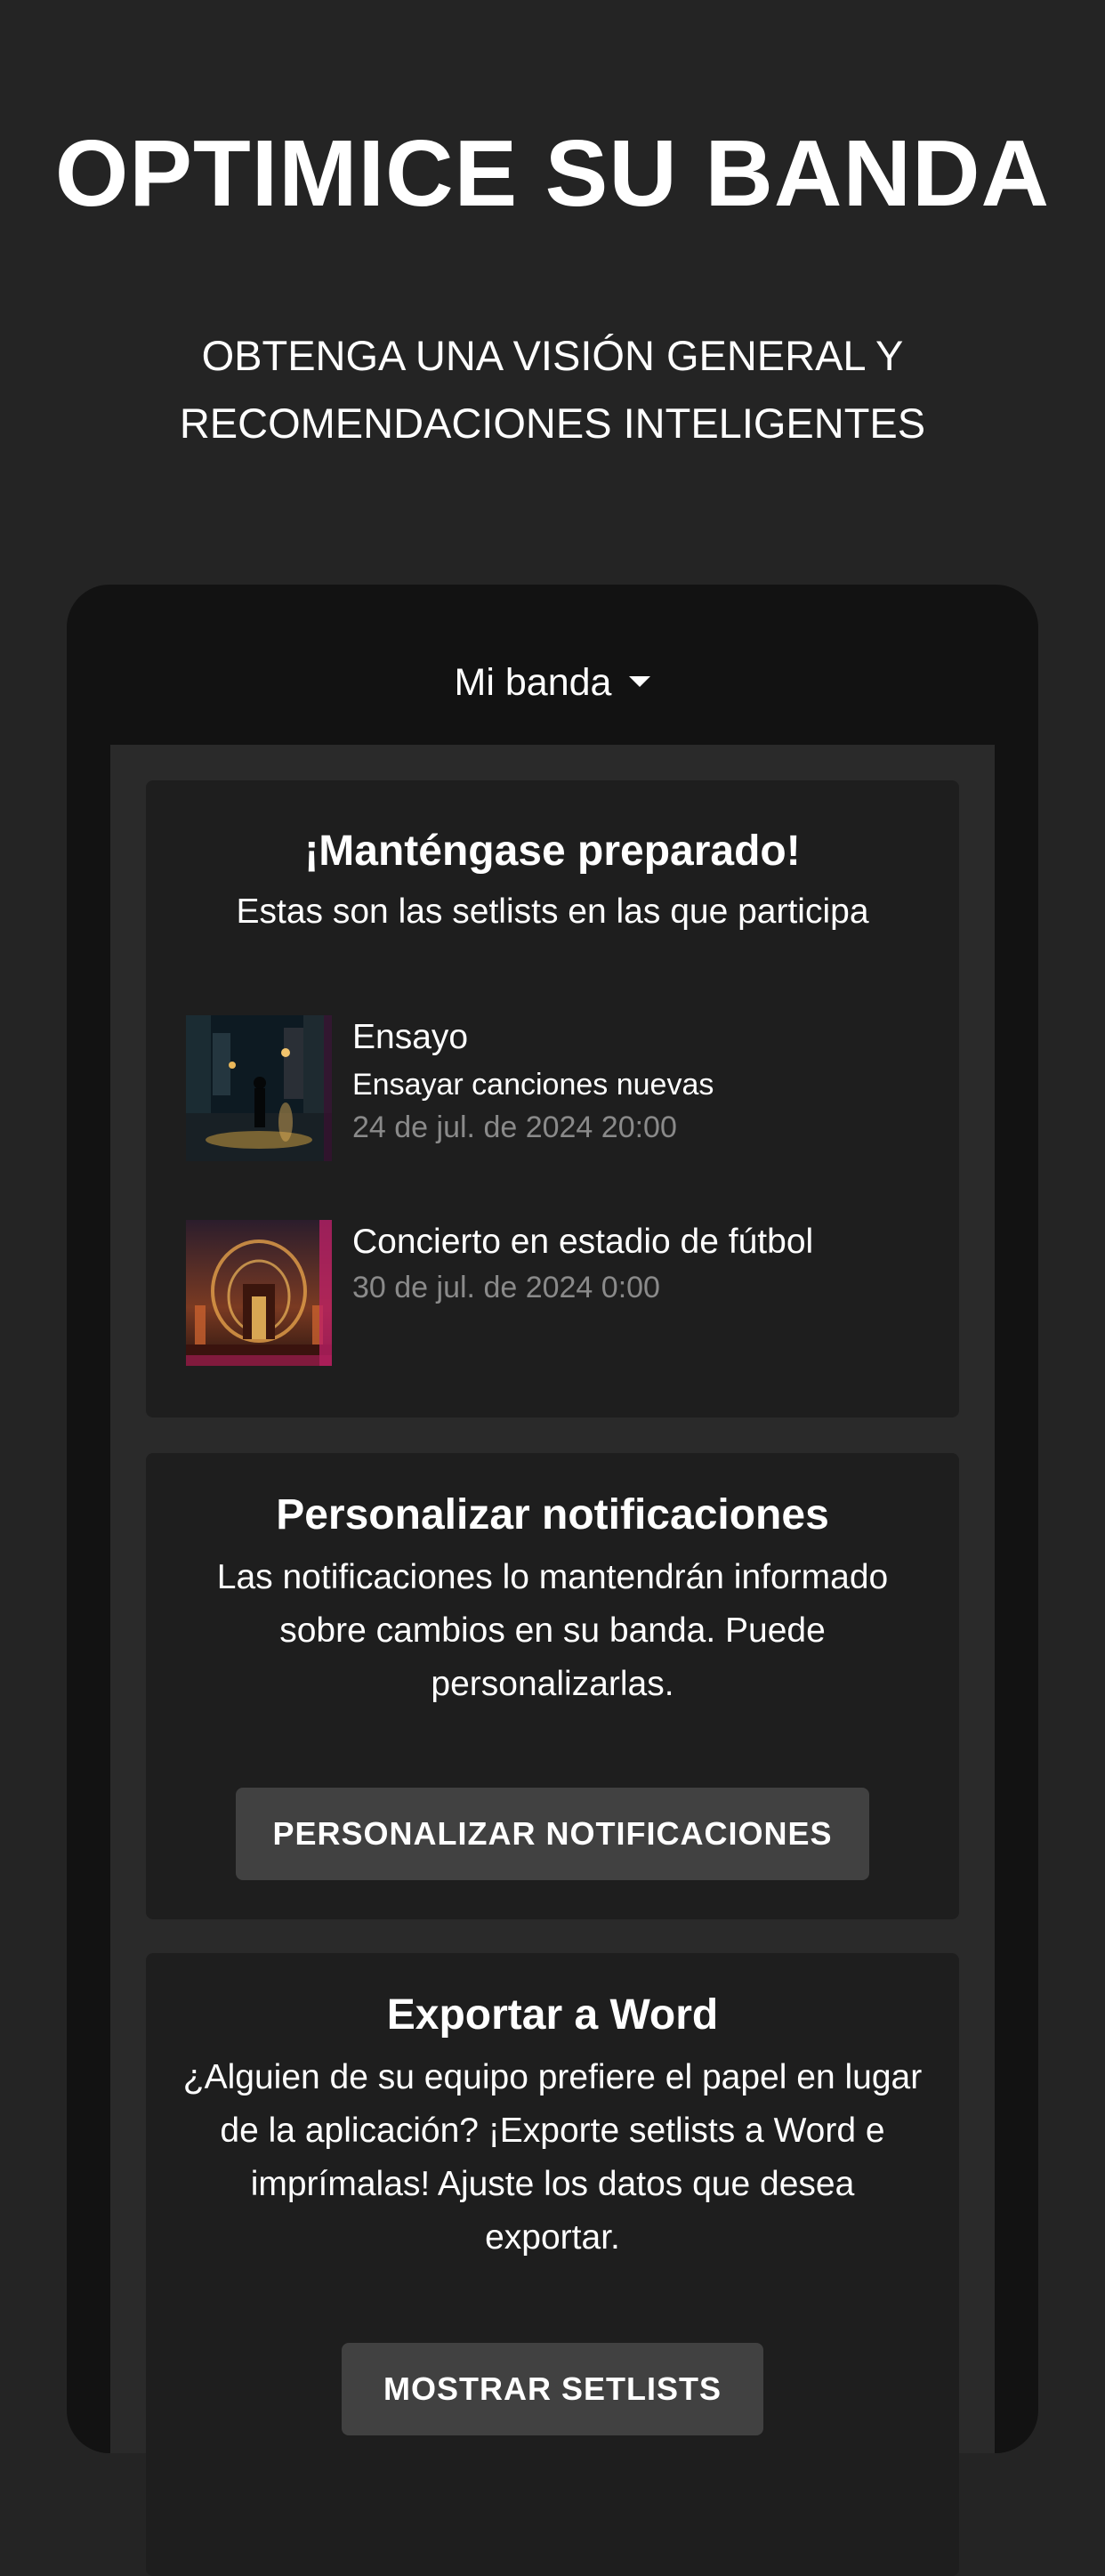 The height and width of the screenshot is (2576, 1105). I want to click on caret-down-icon, so click(640, 681).